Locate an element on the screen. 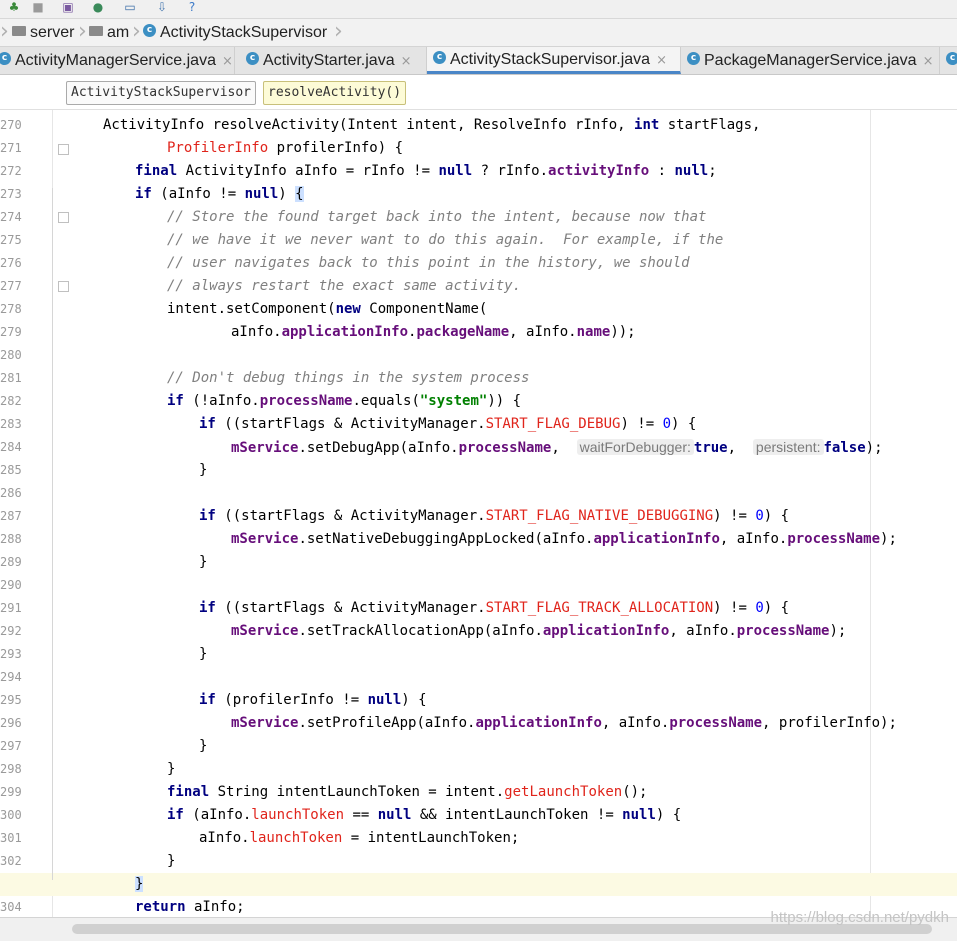 Image resolution: width=957 pixels, height=941 pixels. breadcrumb-item-am: am is located at coordinates (109, 33).